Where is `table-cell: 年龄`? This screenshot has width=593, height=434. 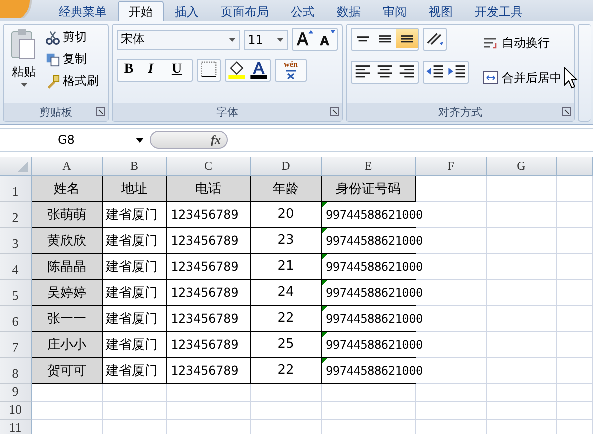
table-cell: 年龄 is located at coordinates (286, 189).